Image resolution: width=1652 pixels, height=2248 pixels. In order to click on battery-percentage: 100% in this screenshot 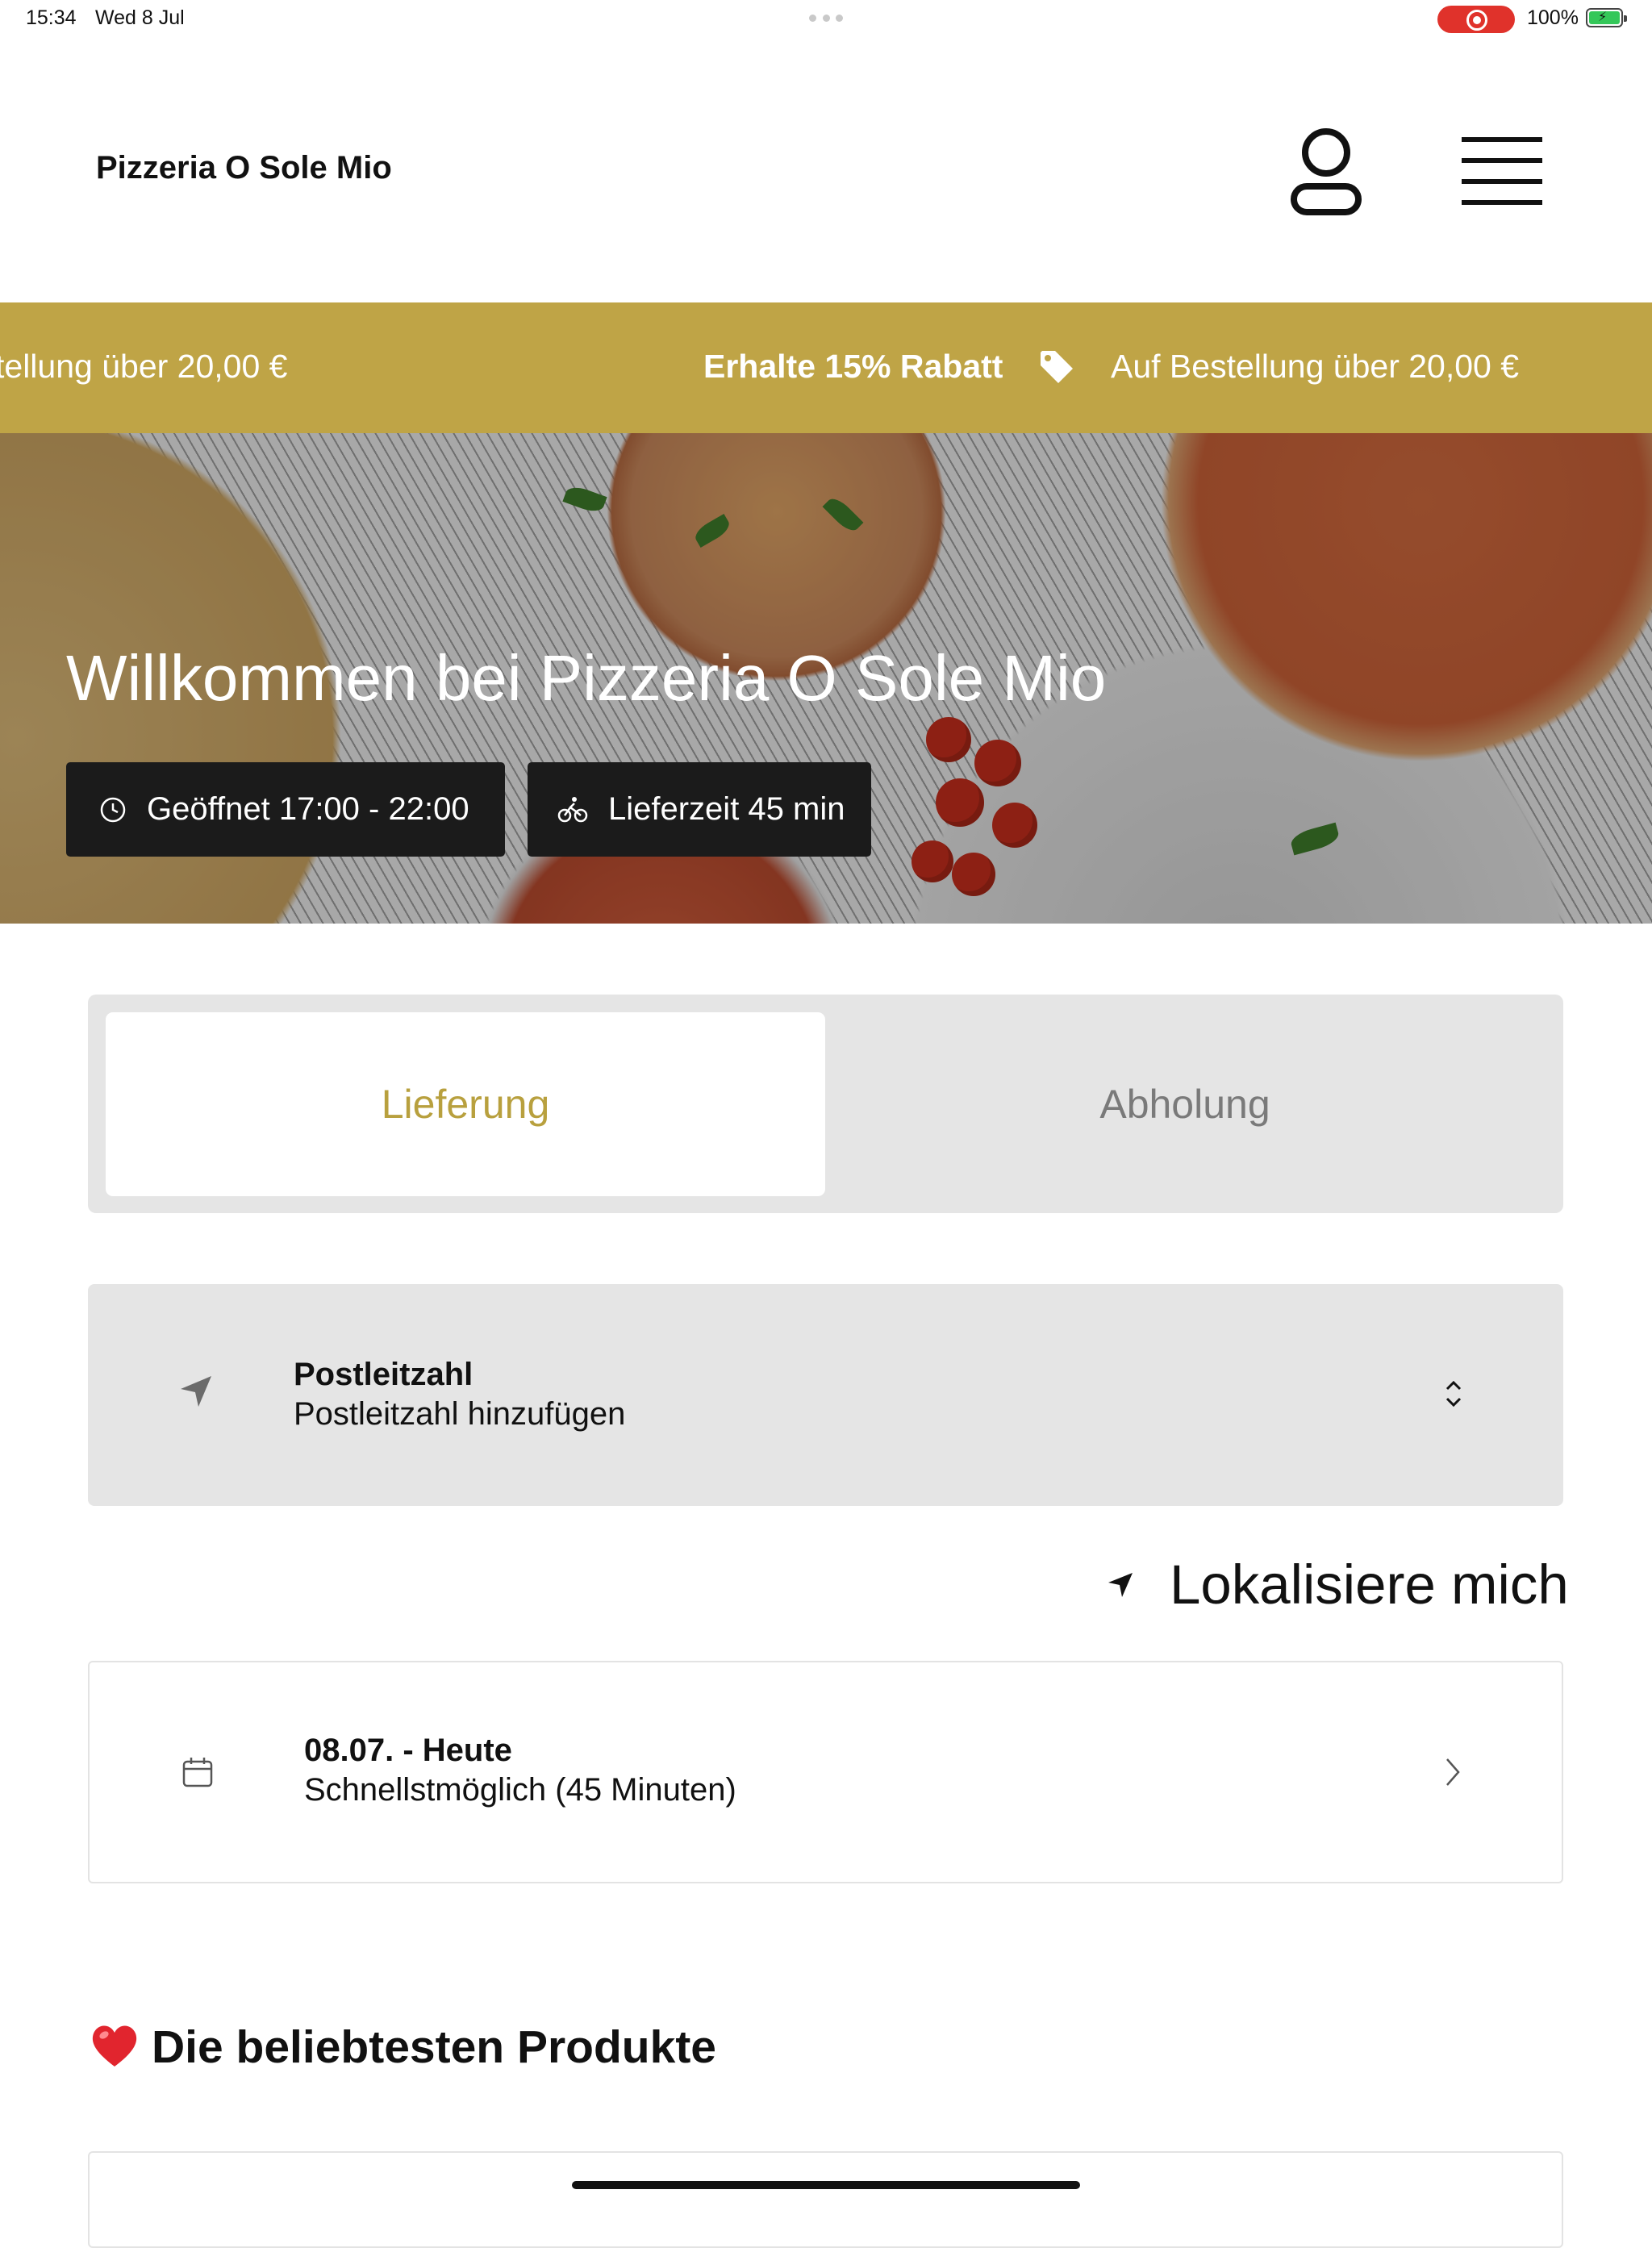, I will do `click(1553, 17)`.